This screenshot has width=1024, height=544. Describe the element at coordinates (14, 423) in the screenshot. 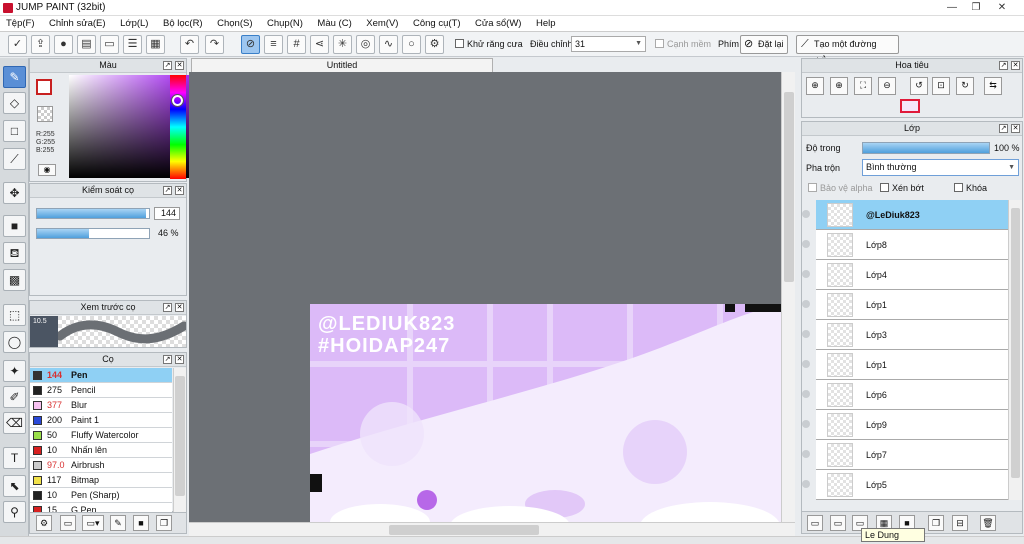

I see `select-eraser-tool-icon: ⌫` at that location.